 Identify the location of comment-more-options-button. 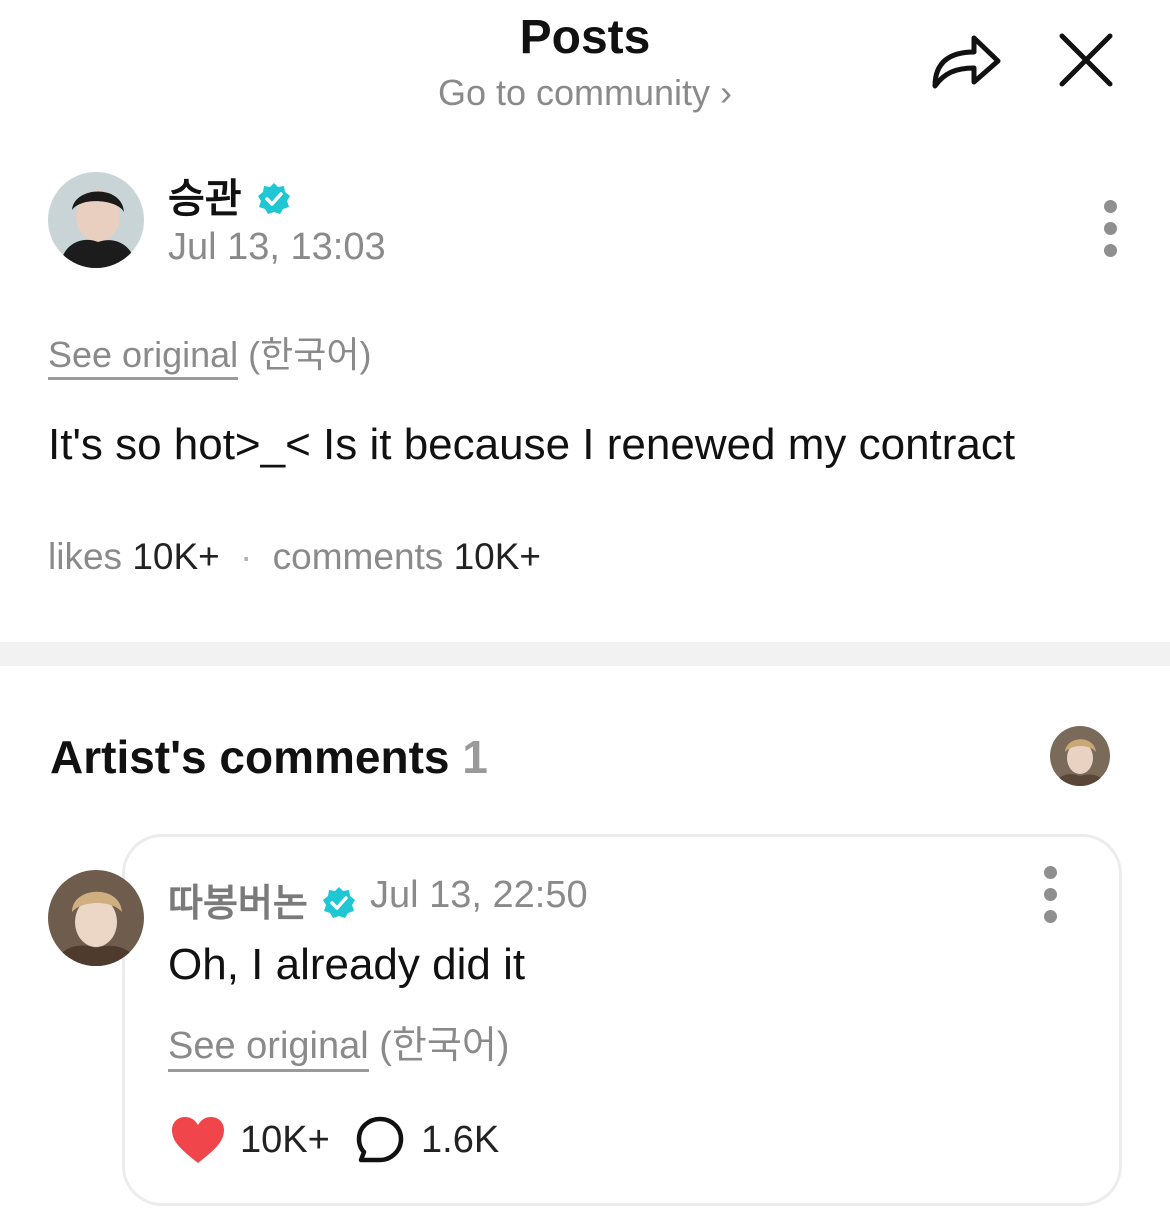
(1050, 896).